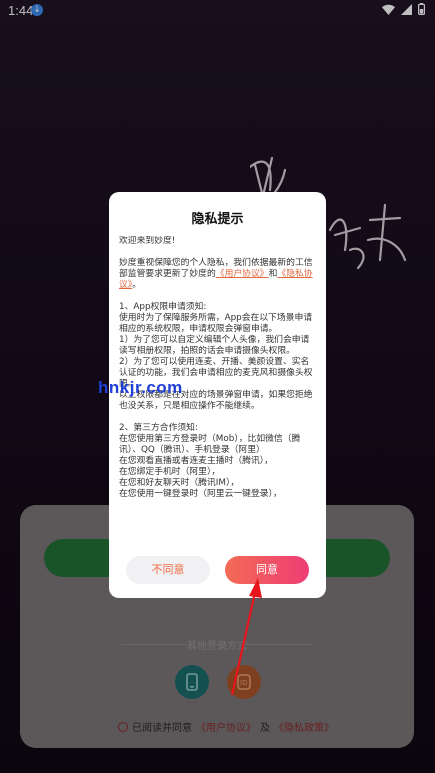  What do you see at coordinates (137, 285) in the screenshot?
I see `intro-end: 。` at bounding box center [137, 285].